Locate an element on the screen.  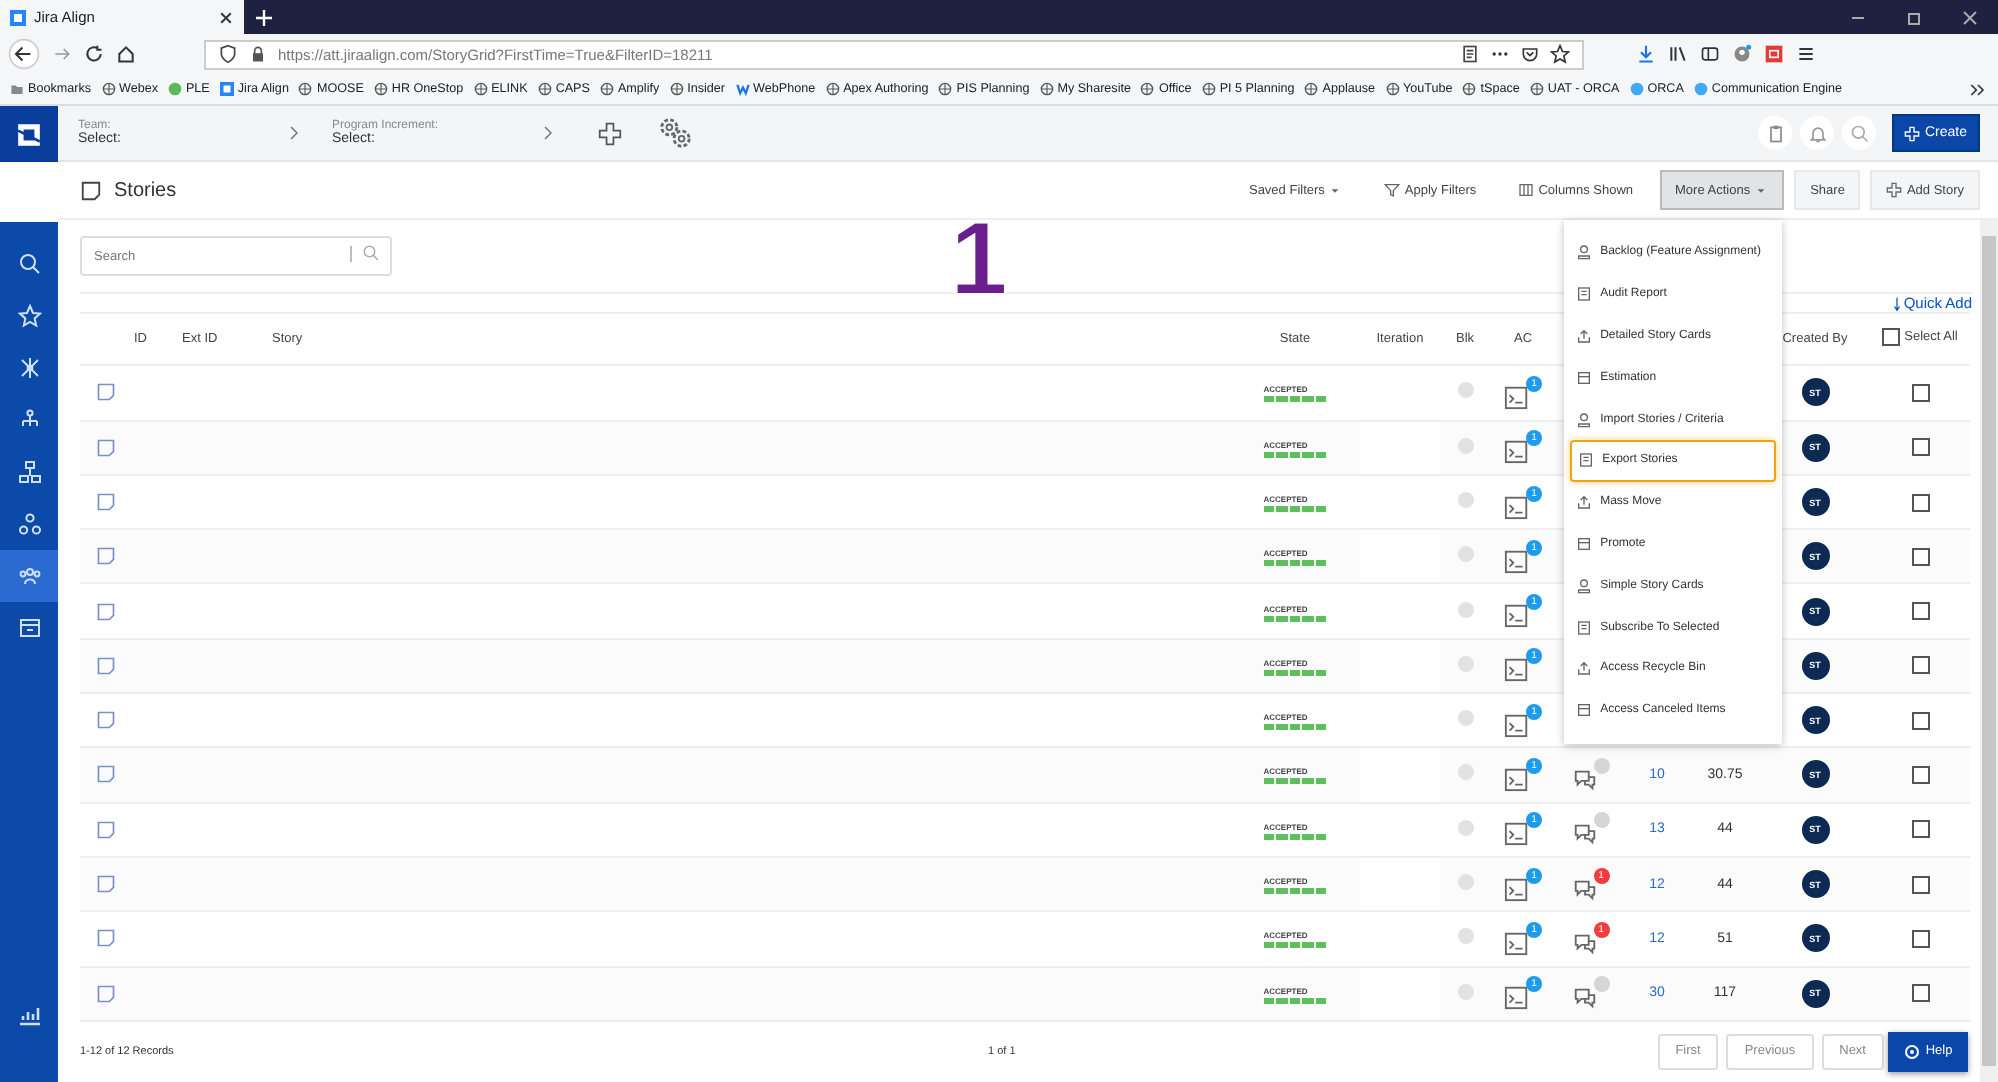
chevron-icon is located at coordinates (1978, 89).